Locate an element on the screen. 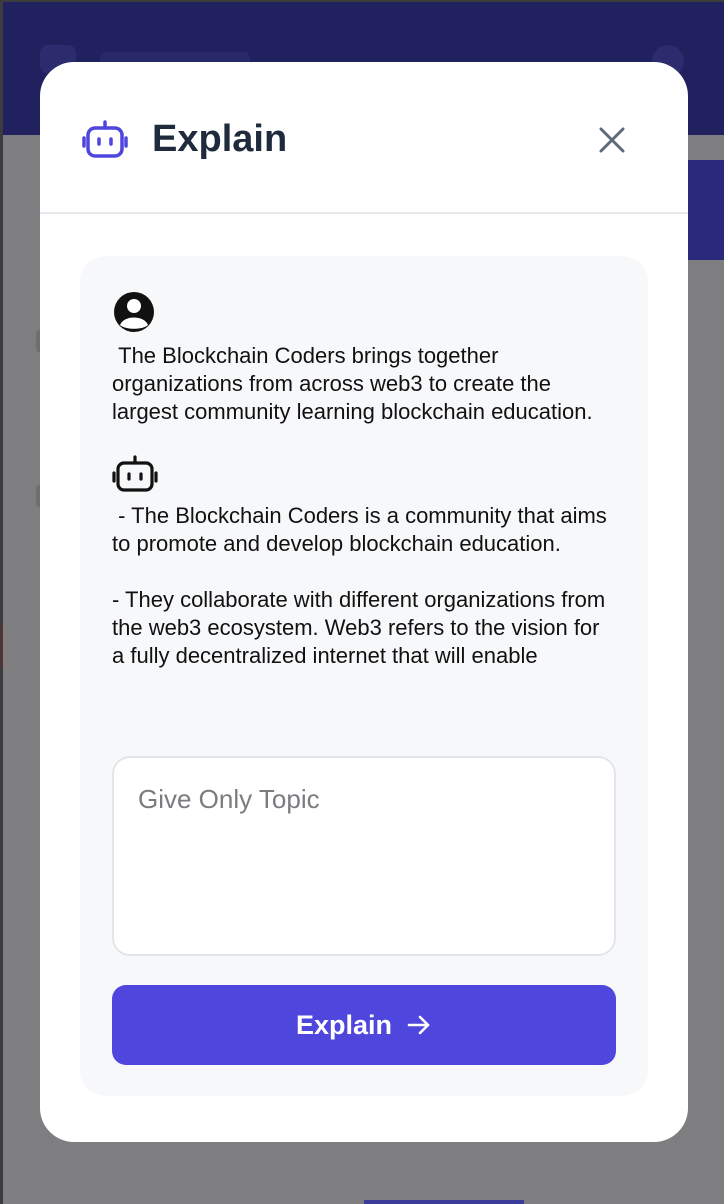 This screenshot has width=724, height=1204. explain-button: Explain is located at coordinates (364, 1025).